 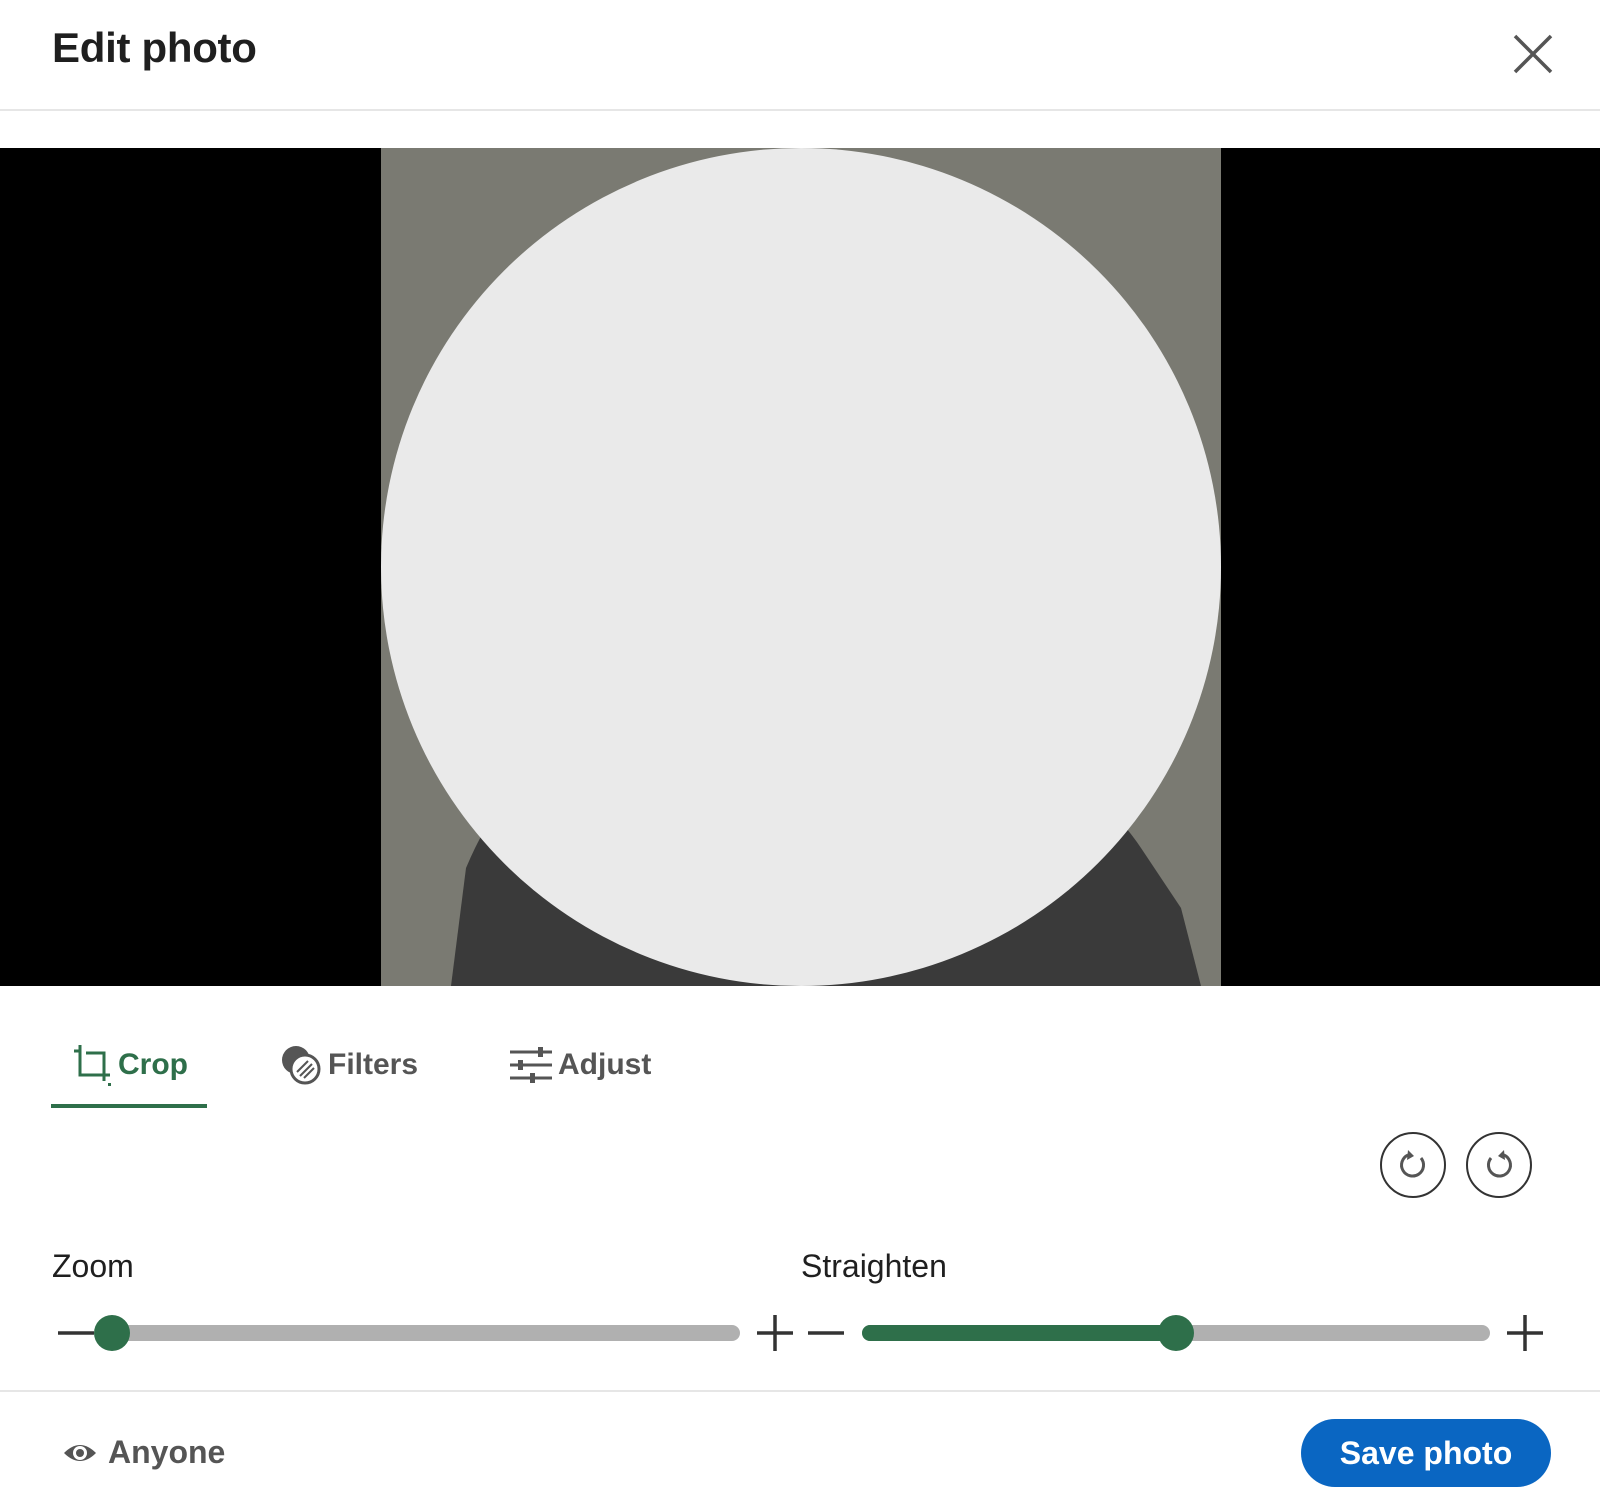 I want to click on straighten-increase-button, so click(x=1525, y=1333).